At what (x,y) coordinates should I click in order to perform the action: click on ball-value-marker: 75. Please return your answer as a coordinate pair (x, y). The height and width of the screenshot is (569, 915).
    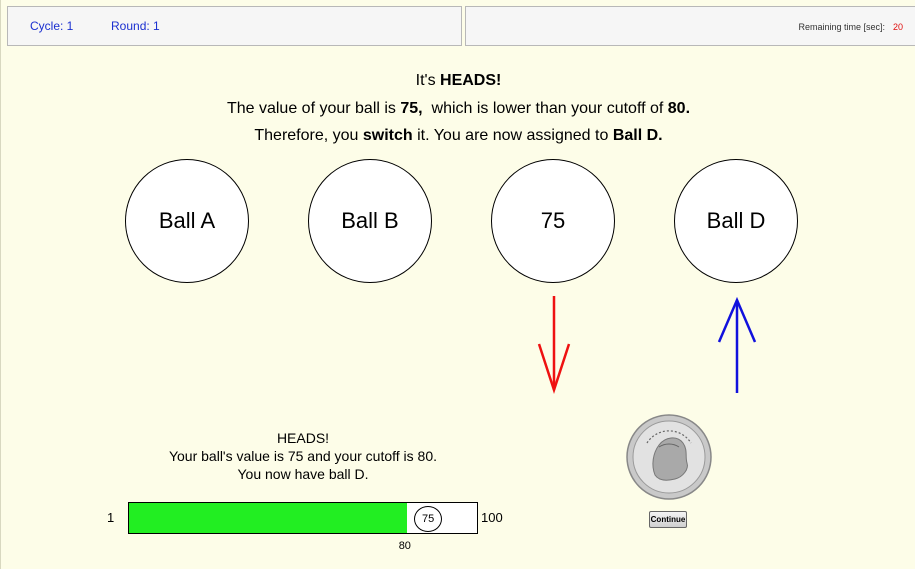
    Looking at the image, I should click on (428, 519).